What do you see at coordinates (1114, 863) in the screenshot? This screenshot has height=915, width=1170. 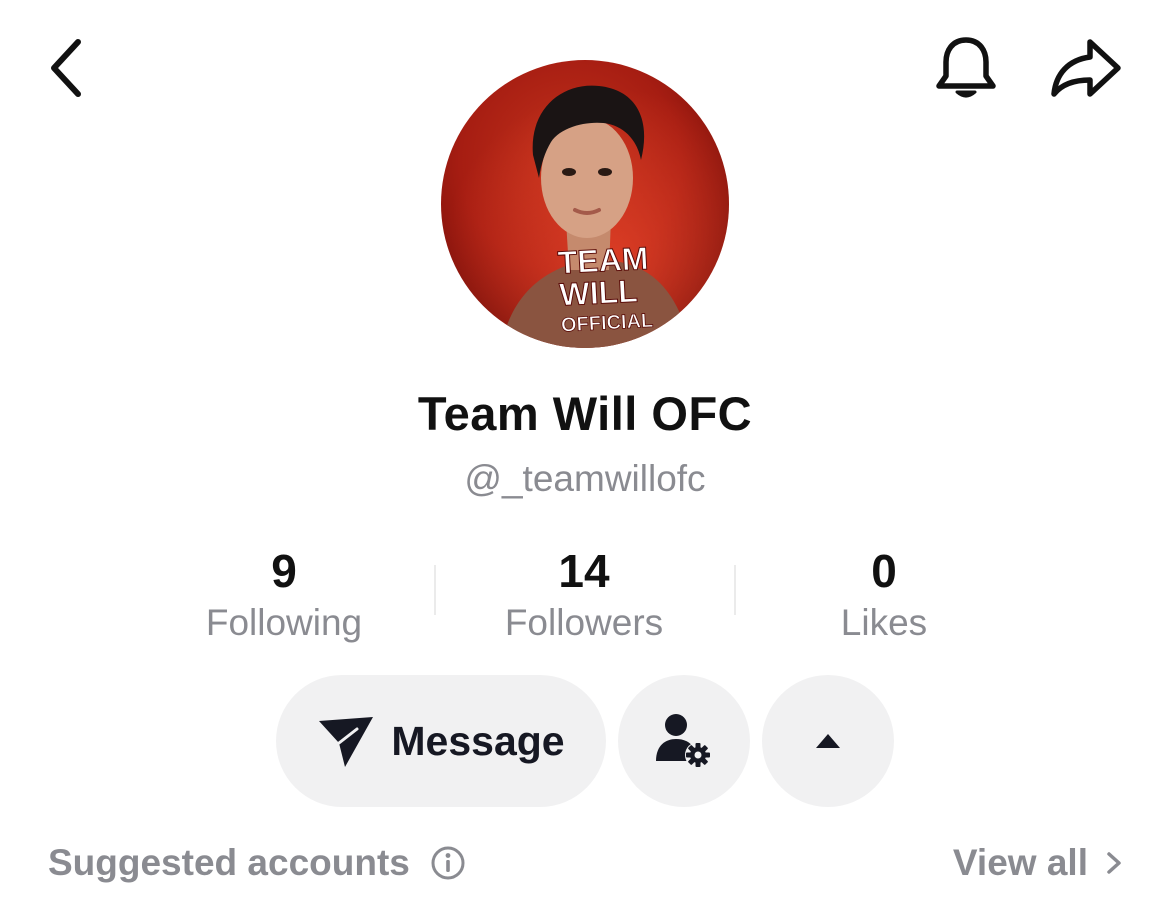 I see `chevron-right-icon` at bounding box center [1114, 863].